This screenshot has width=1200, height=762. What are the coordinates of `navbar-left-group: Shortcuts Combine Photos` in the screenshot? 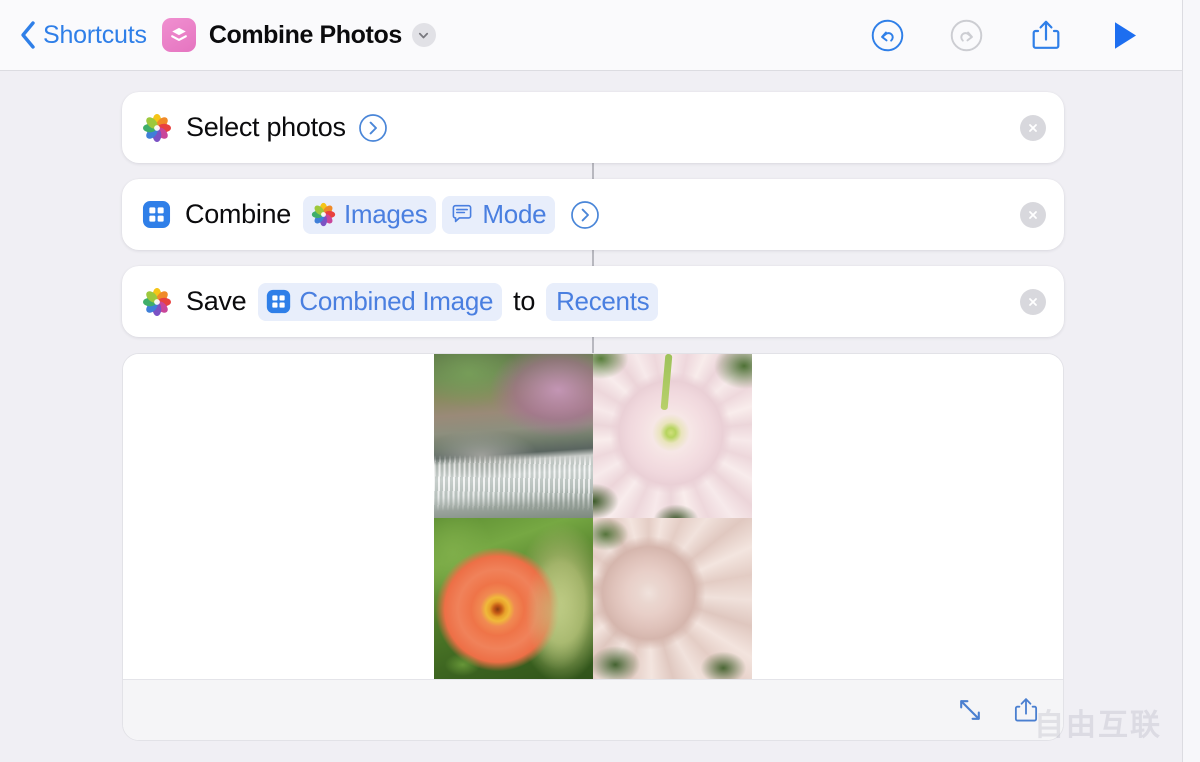 It's located at (225, 35).